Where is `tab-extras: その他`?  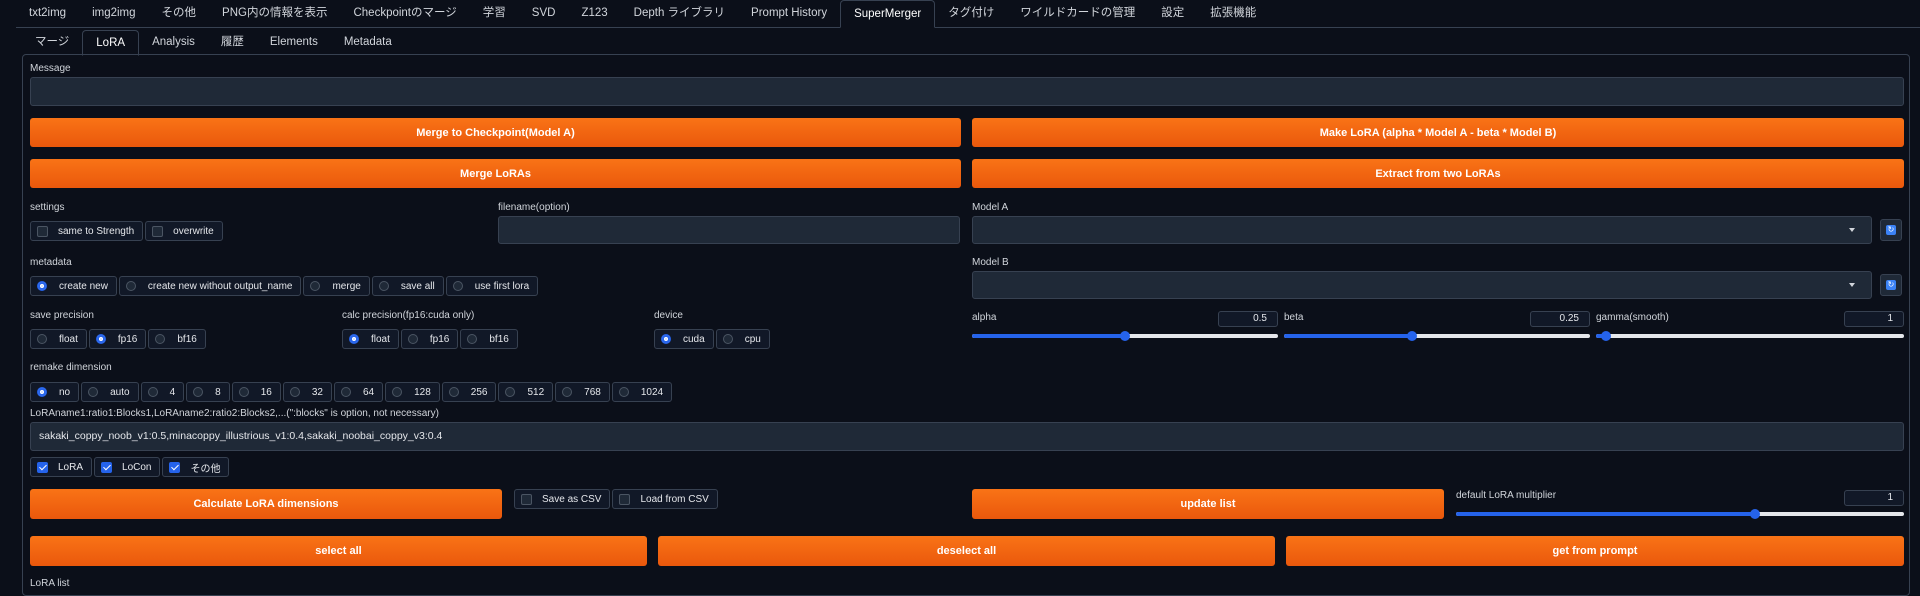 tab-extras: その他 is located at coordinates (179, 13).